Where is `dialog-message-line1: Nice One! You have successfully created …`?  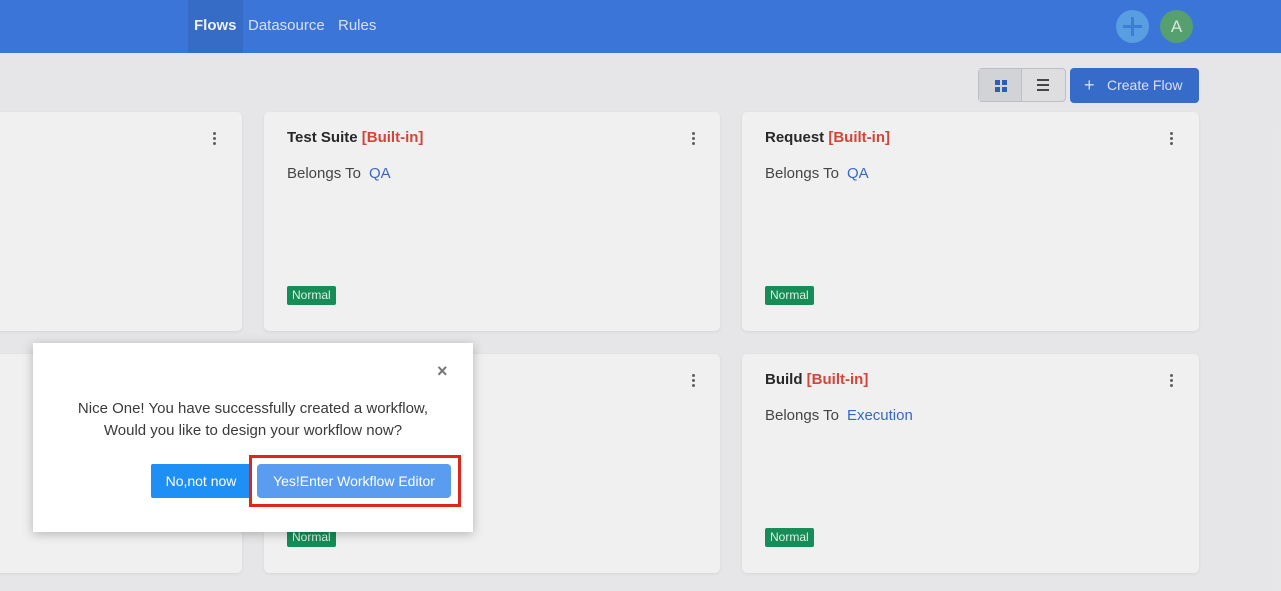
dialog-message-line1: Nice One! You have successfully created … is located at coordinates (253, 408).